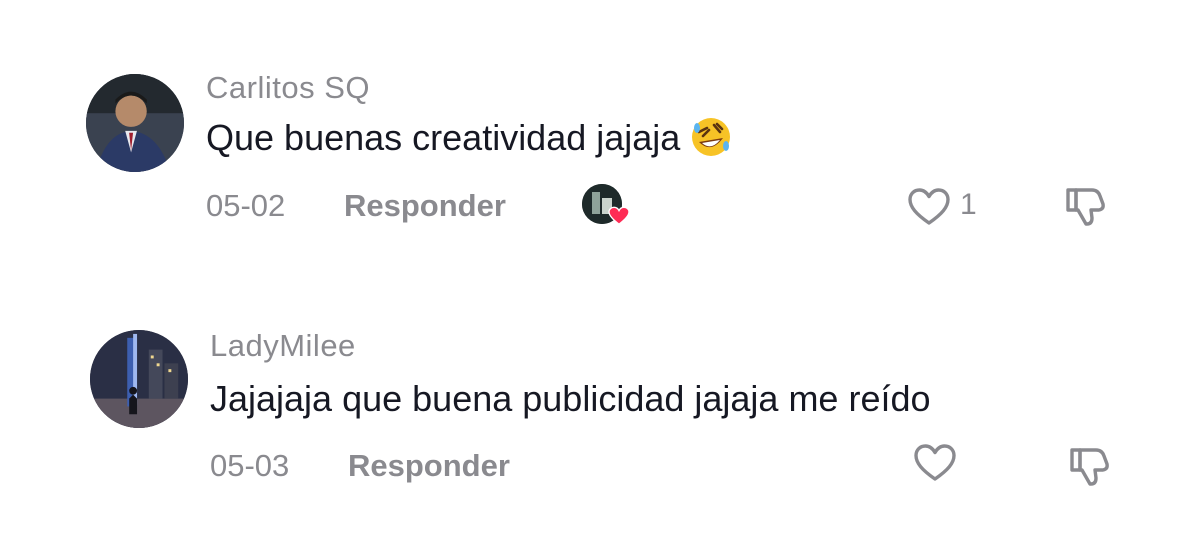 This screenshot has width=1200, height=558. What do you see at coordinates (250, 465) in the screenshot?
I see `comment-date: 05-03` at bounding box center [250, 465].